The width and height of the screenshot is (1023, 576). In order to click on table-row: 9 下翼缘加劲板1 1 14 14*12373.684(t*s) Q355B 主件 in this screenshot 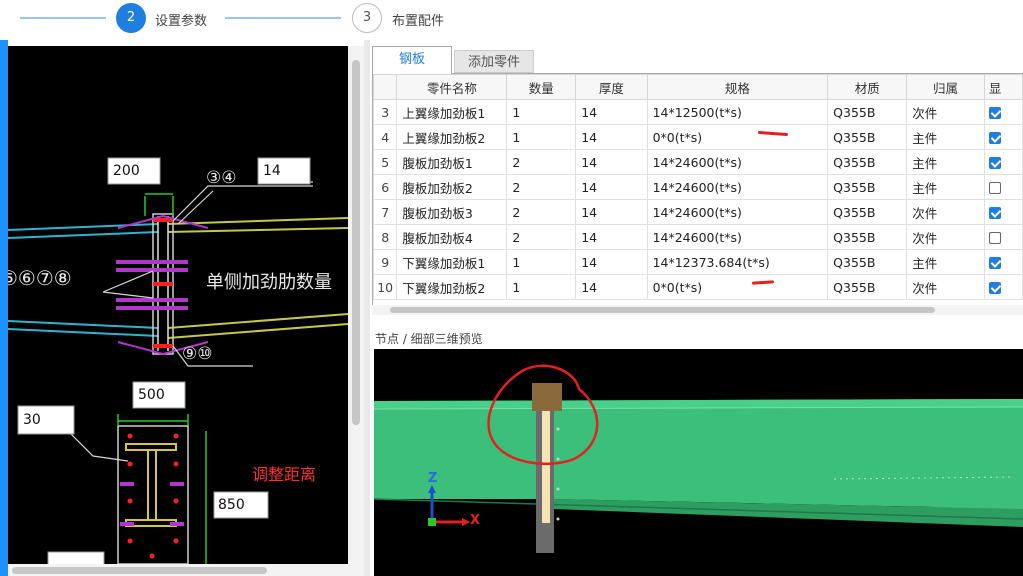, I will do `click(698, 262)`.